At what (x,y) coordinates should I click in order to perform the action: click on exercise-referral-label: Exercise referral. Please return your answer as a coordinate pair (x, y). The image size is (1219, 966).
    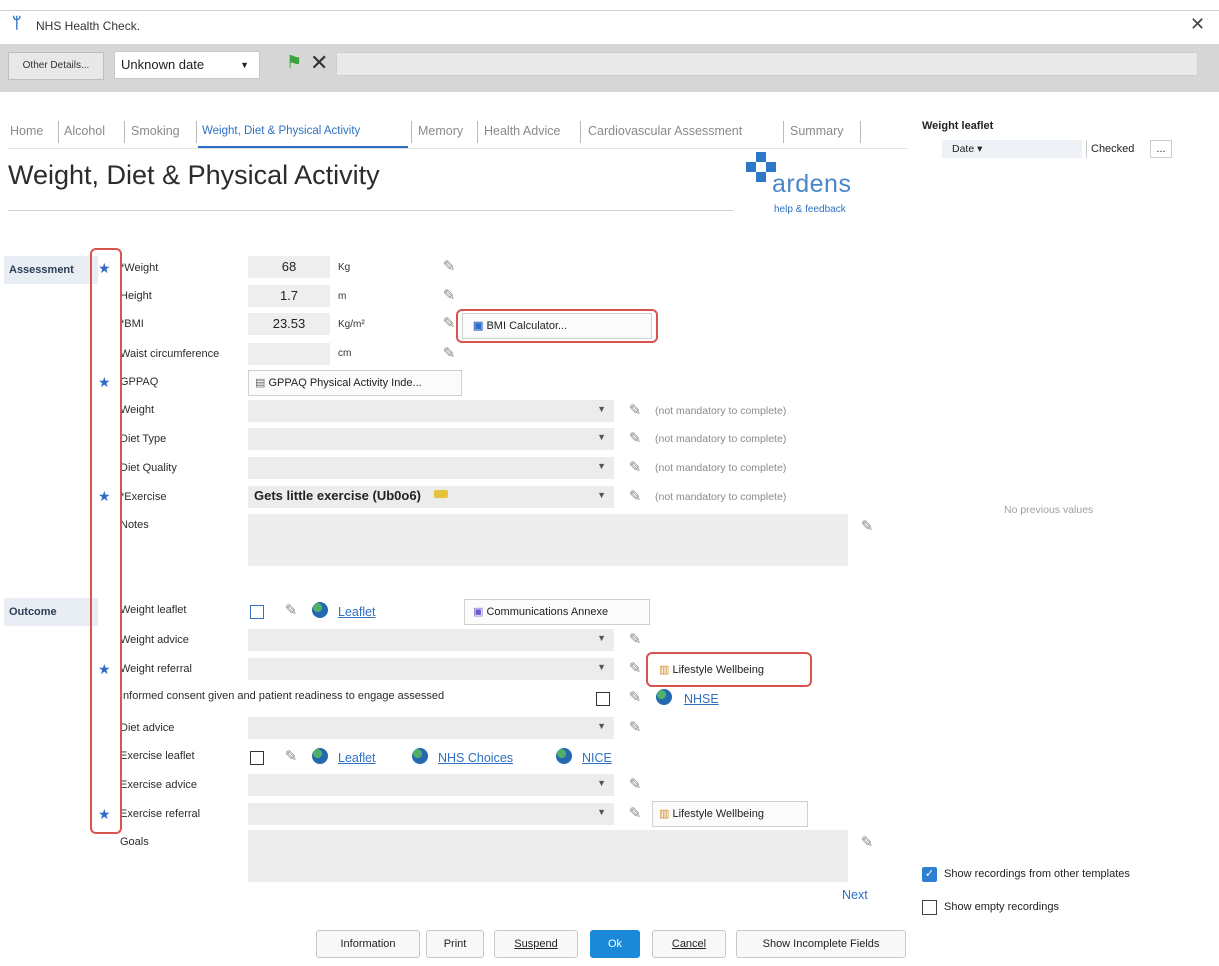
    Looking at the image, I should click on (160, 814).